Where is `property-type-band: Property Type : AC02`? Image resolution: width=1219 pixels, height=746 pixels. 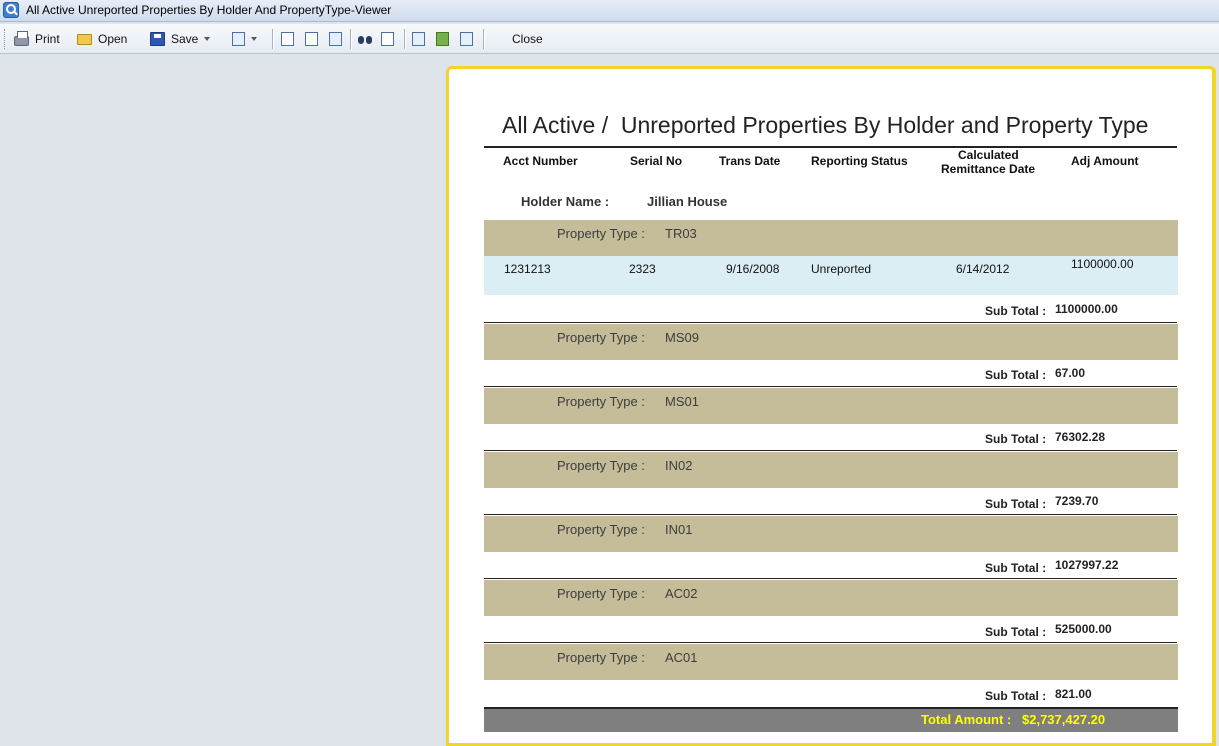
property-type-band: Property Type : AC02 is located at coordinates (831, 598).